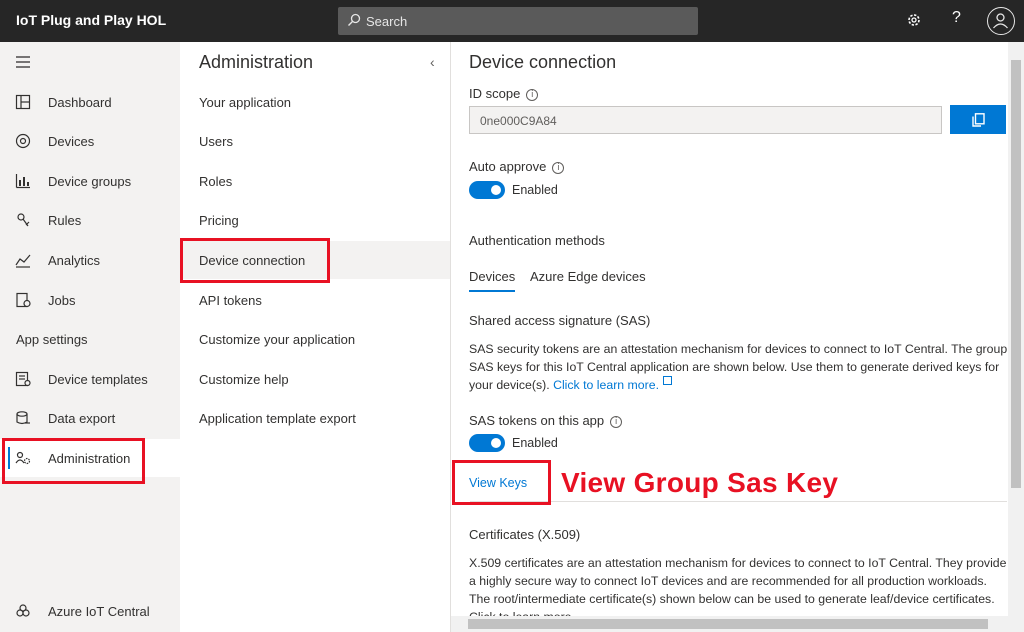  I want to click on chevron-left-icon: ‹, so click(432, 62).